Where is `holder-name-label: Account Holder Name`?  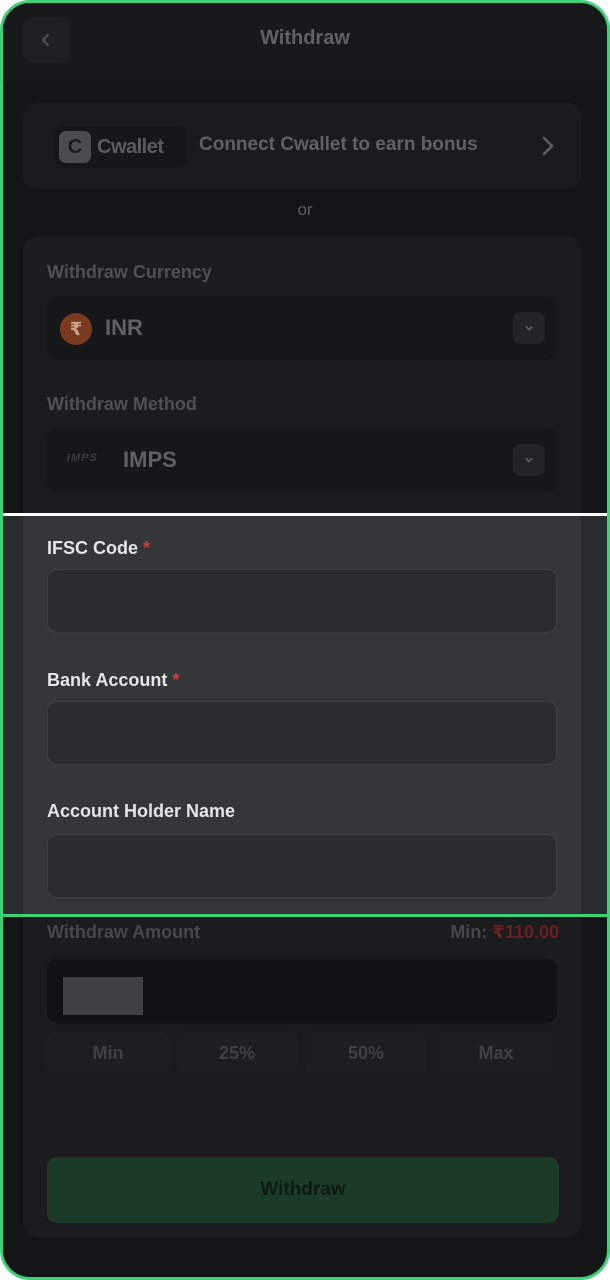
holder-name-label: Account Holder Name is located at coordinates (141, 811).